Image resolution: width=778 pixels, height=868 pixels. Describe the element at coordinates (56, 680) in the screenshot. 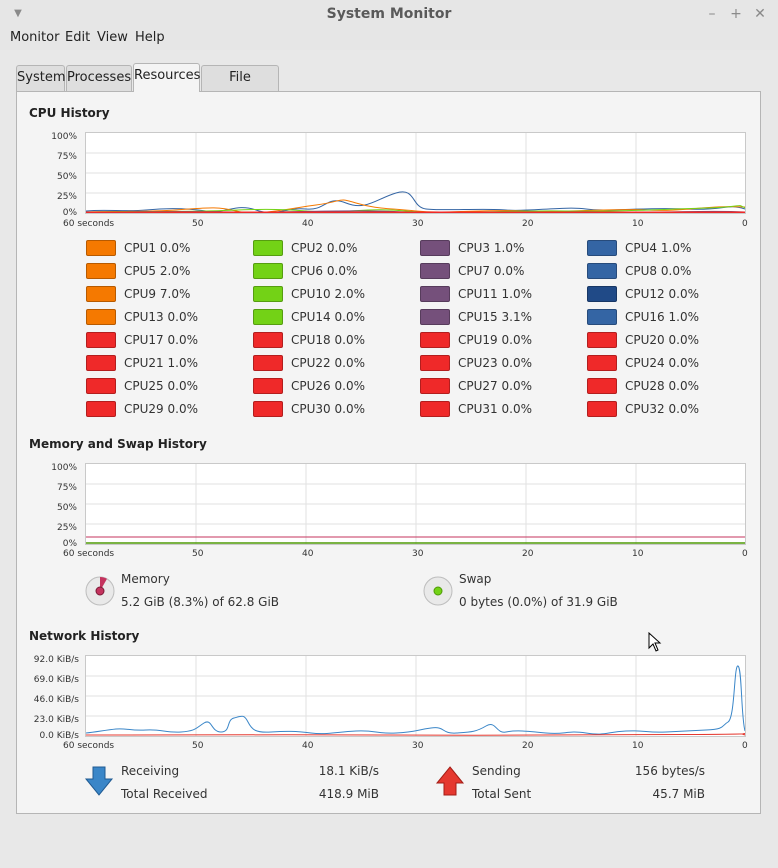

I see `network-y-label: 69.0 KiB/s` at that location.